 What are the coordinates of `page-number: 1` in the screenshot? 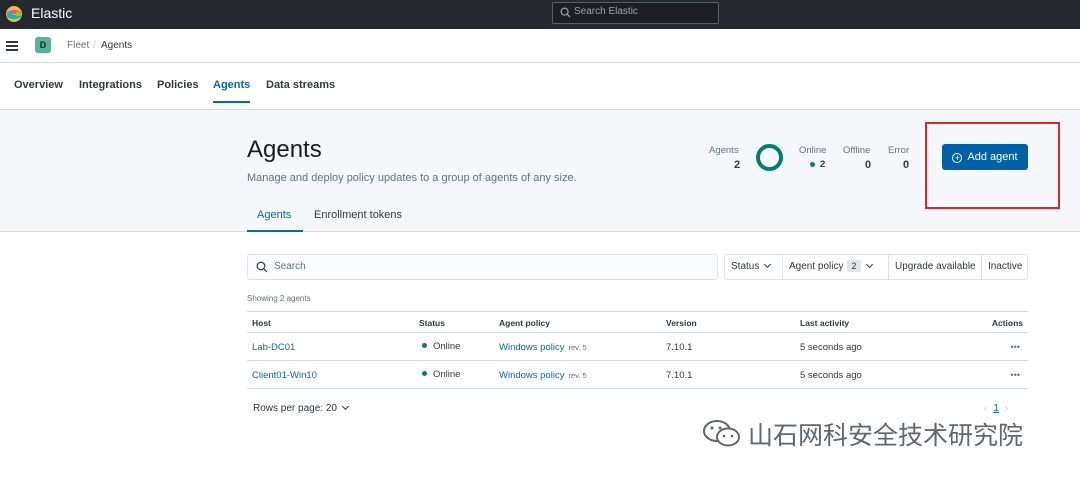 It's located at (996, 408).